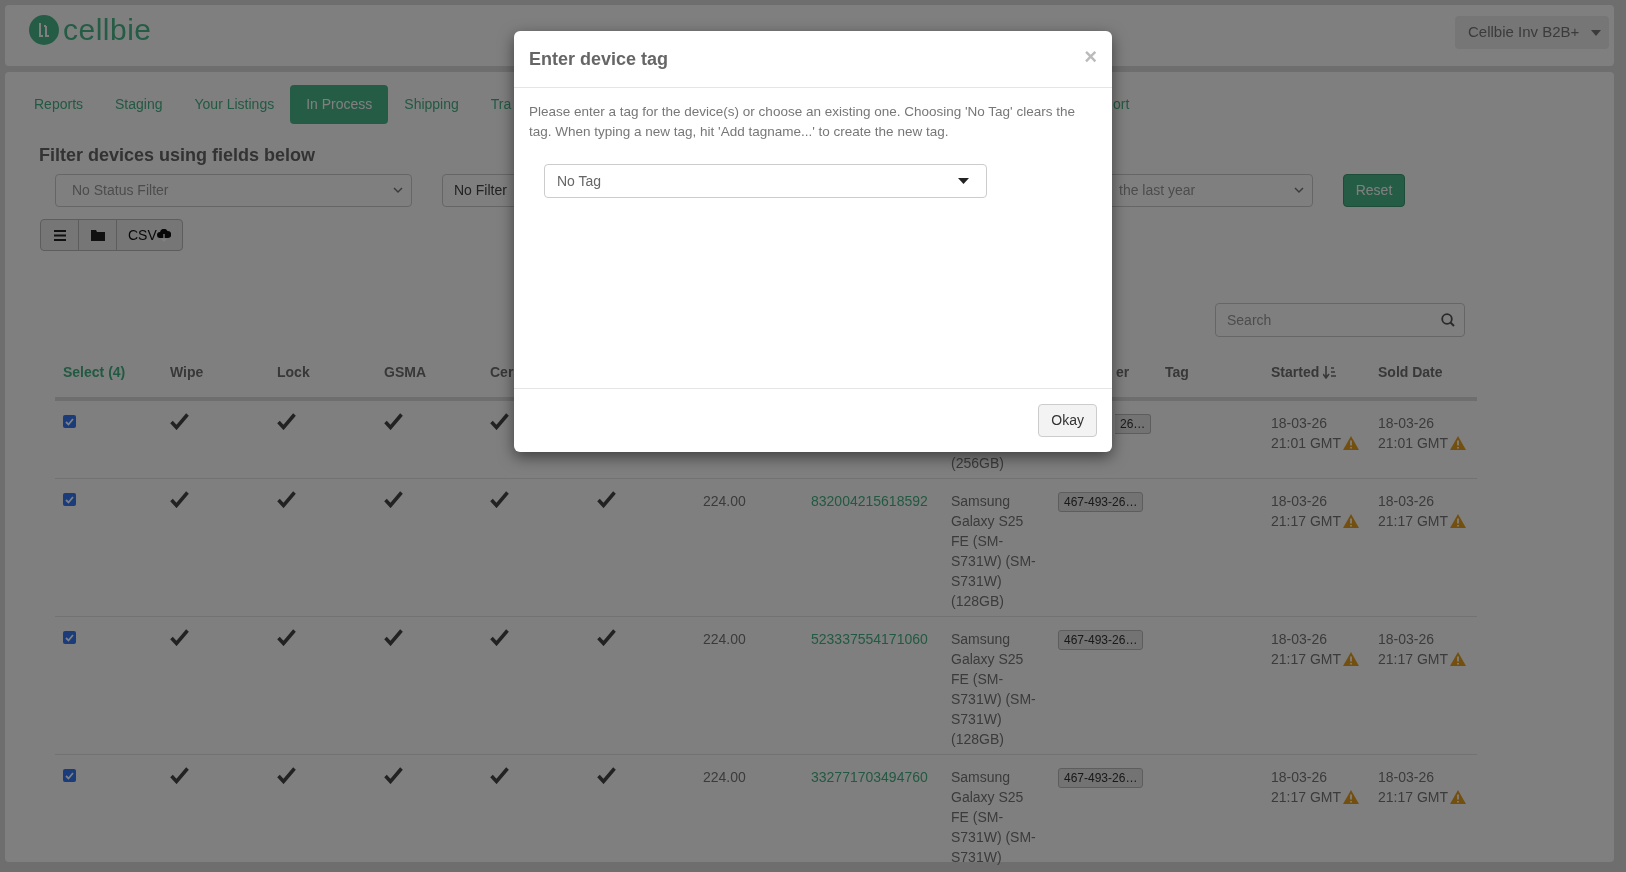 This screenshot has width=1626, height=872. What do you see at coordinates (869, 777) in the screenshot?
I see `imei-link: 332771703494760` at bounding box center [869, 777].